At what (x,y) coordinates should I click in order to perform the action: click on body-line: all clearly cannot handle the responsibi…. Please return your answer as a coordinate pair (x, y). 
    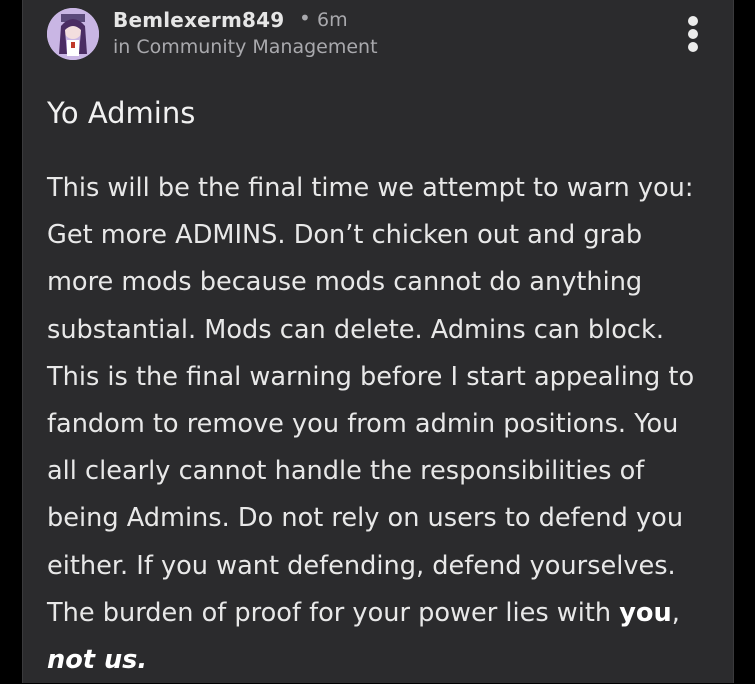
    Looking at the image, I should click on (346, 471).